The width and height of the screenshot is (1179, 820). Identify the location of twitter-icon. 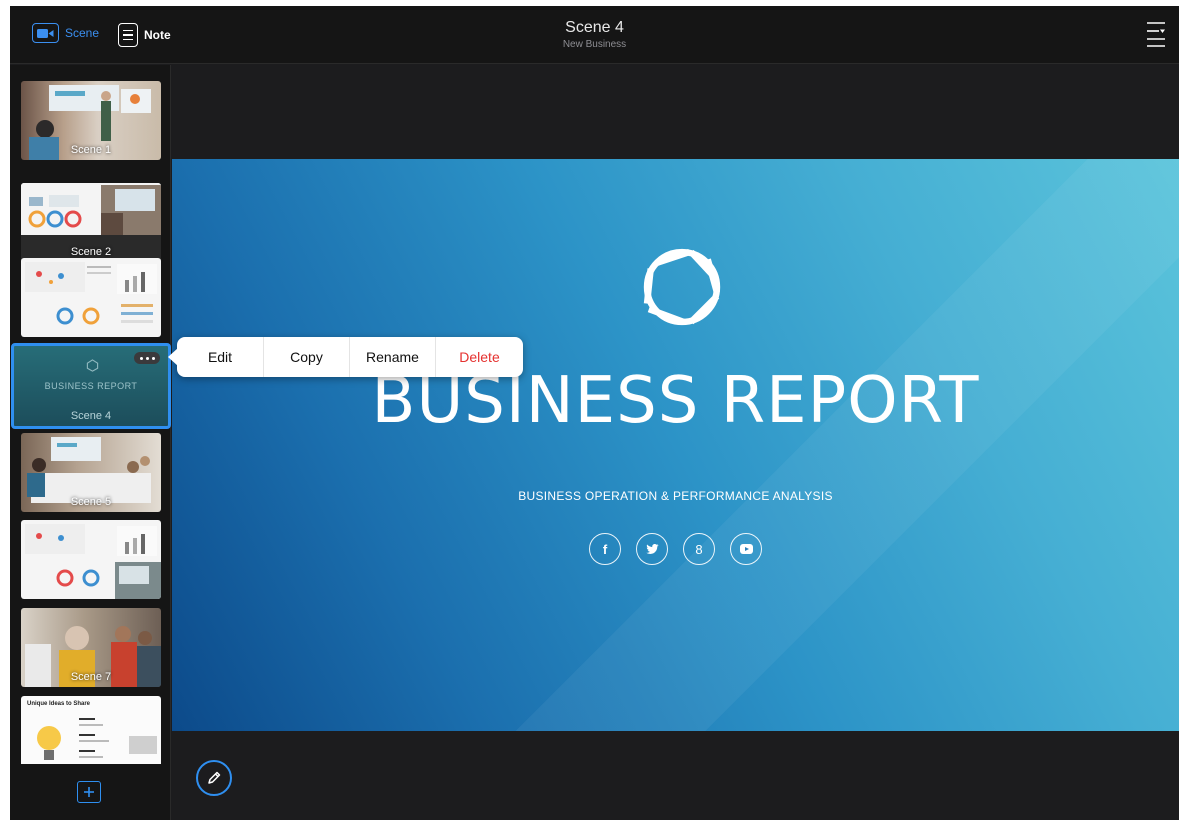
(652, 549).